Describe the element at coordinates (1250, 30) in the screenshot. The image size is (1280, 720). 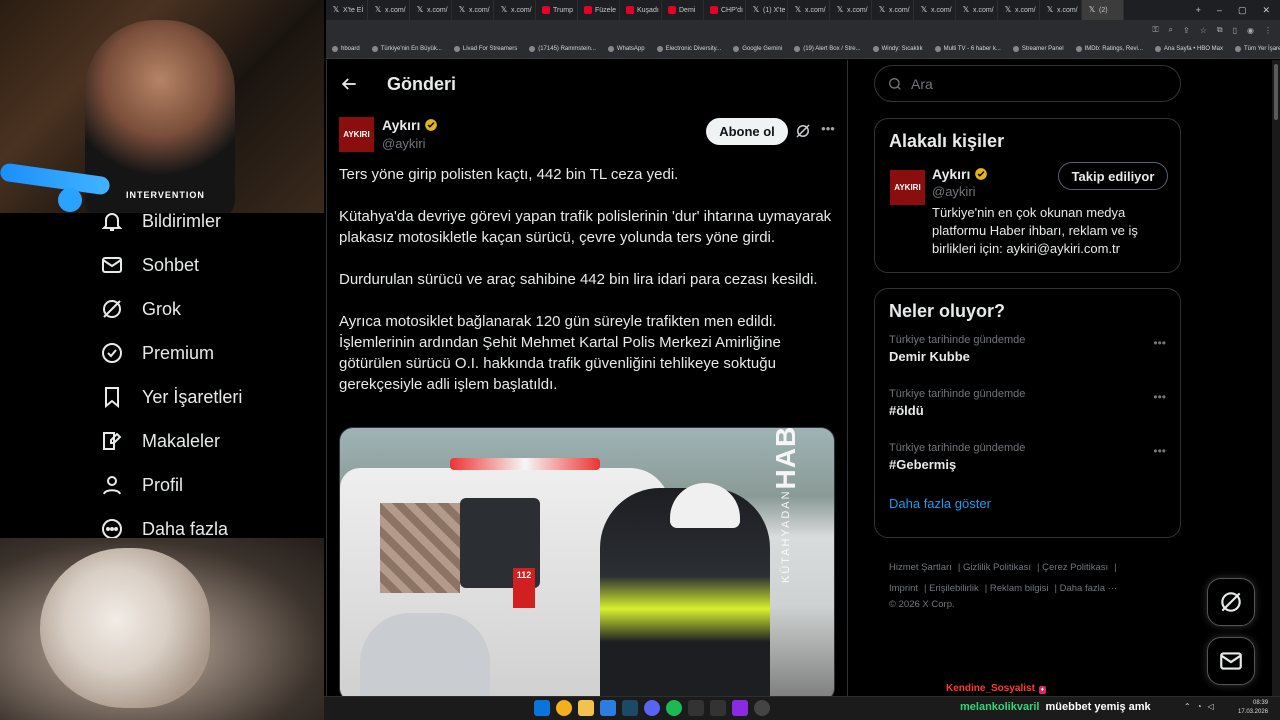
I see `profile-avatar-icon: ◉` at that location.